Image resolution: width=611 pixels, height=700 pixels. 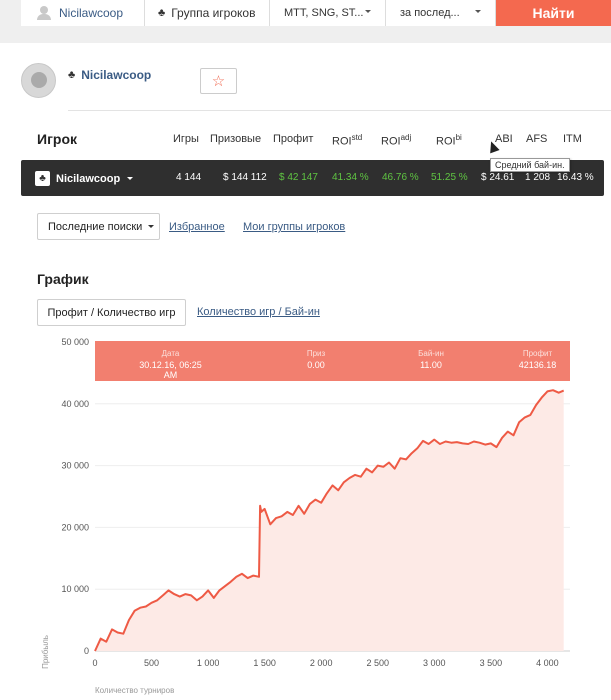 I want to click on row-roi-adj: 46.76 %, so click(x=400, y=177).